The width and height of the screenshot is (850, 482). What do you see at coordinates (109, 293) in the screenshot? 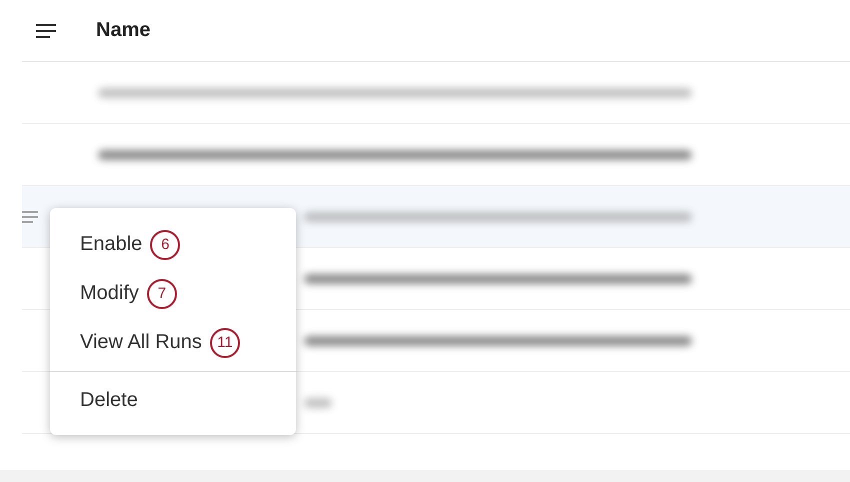
I see `menu-item: Modify` at bounding box center [109, 293].